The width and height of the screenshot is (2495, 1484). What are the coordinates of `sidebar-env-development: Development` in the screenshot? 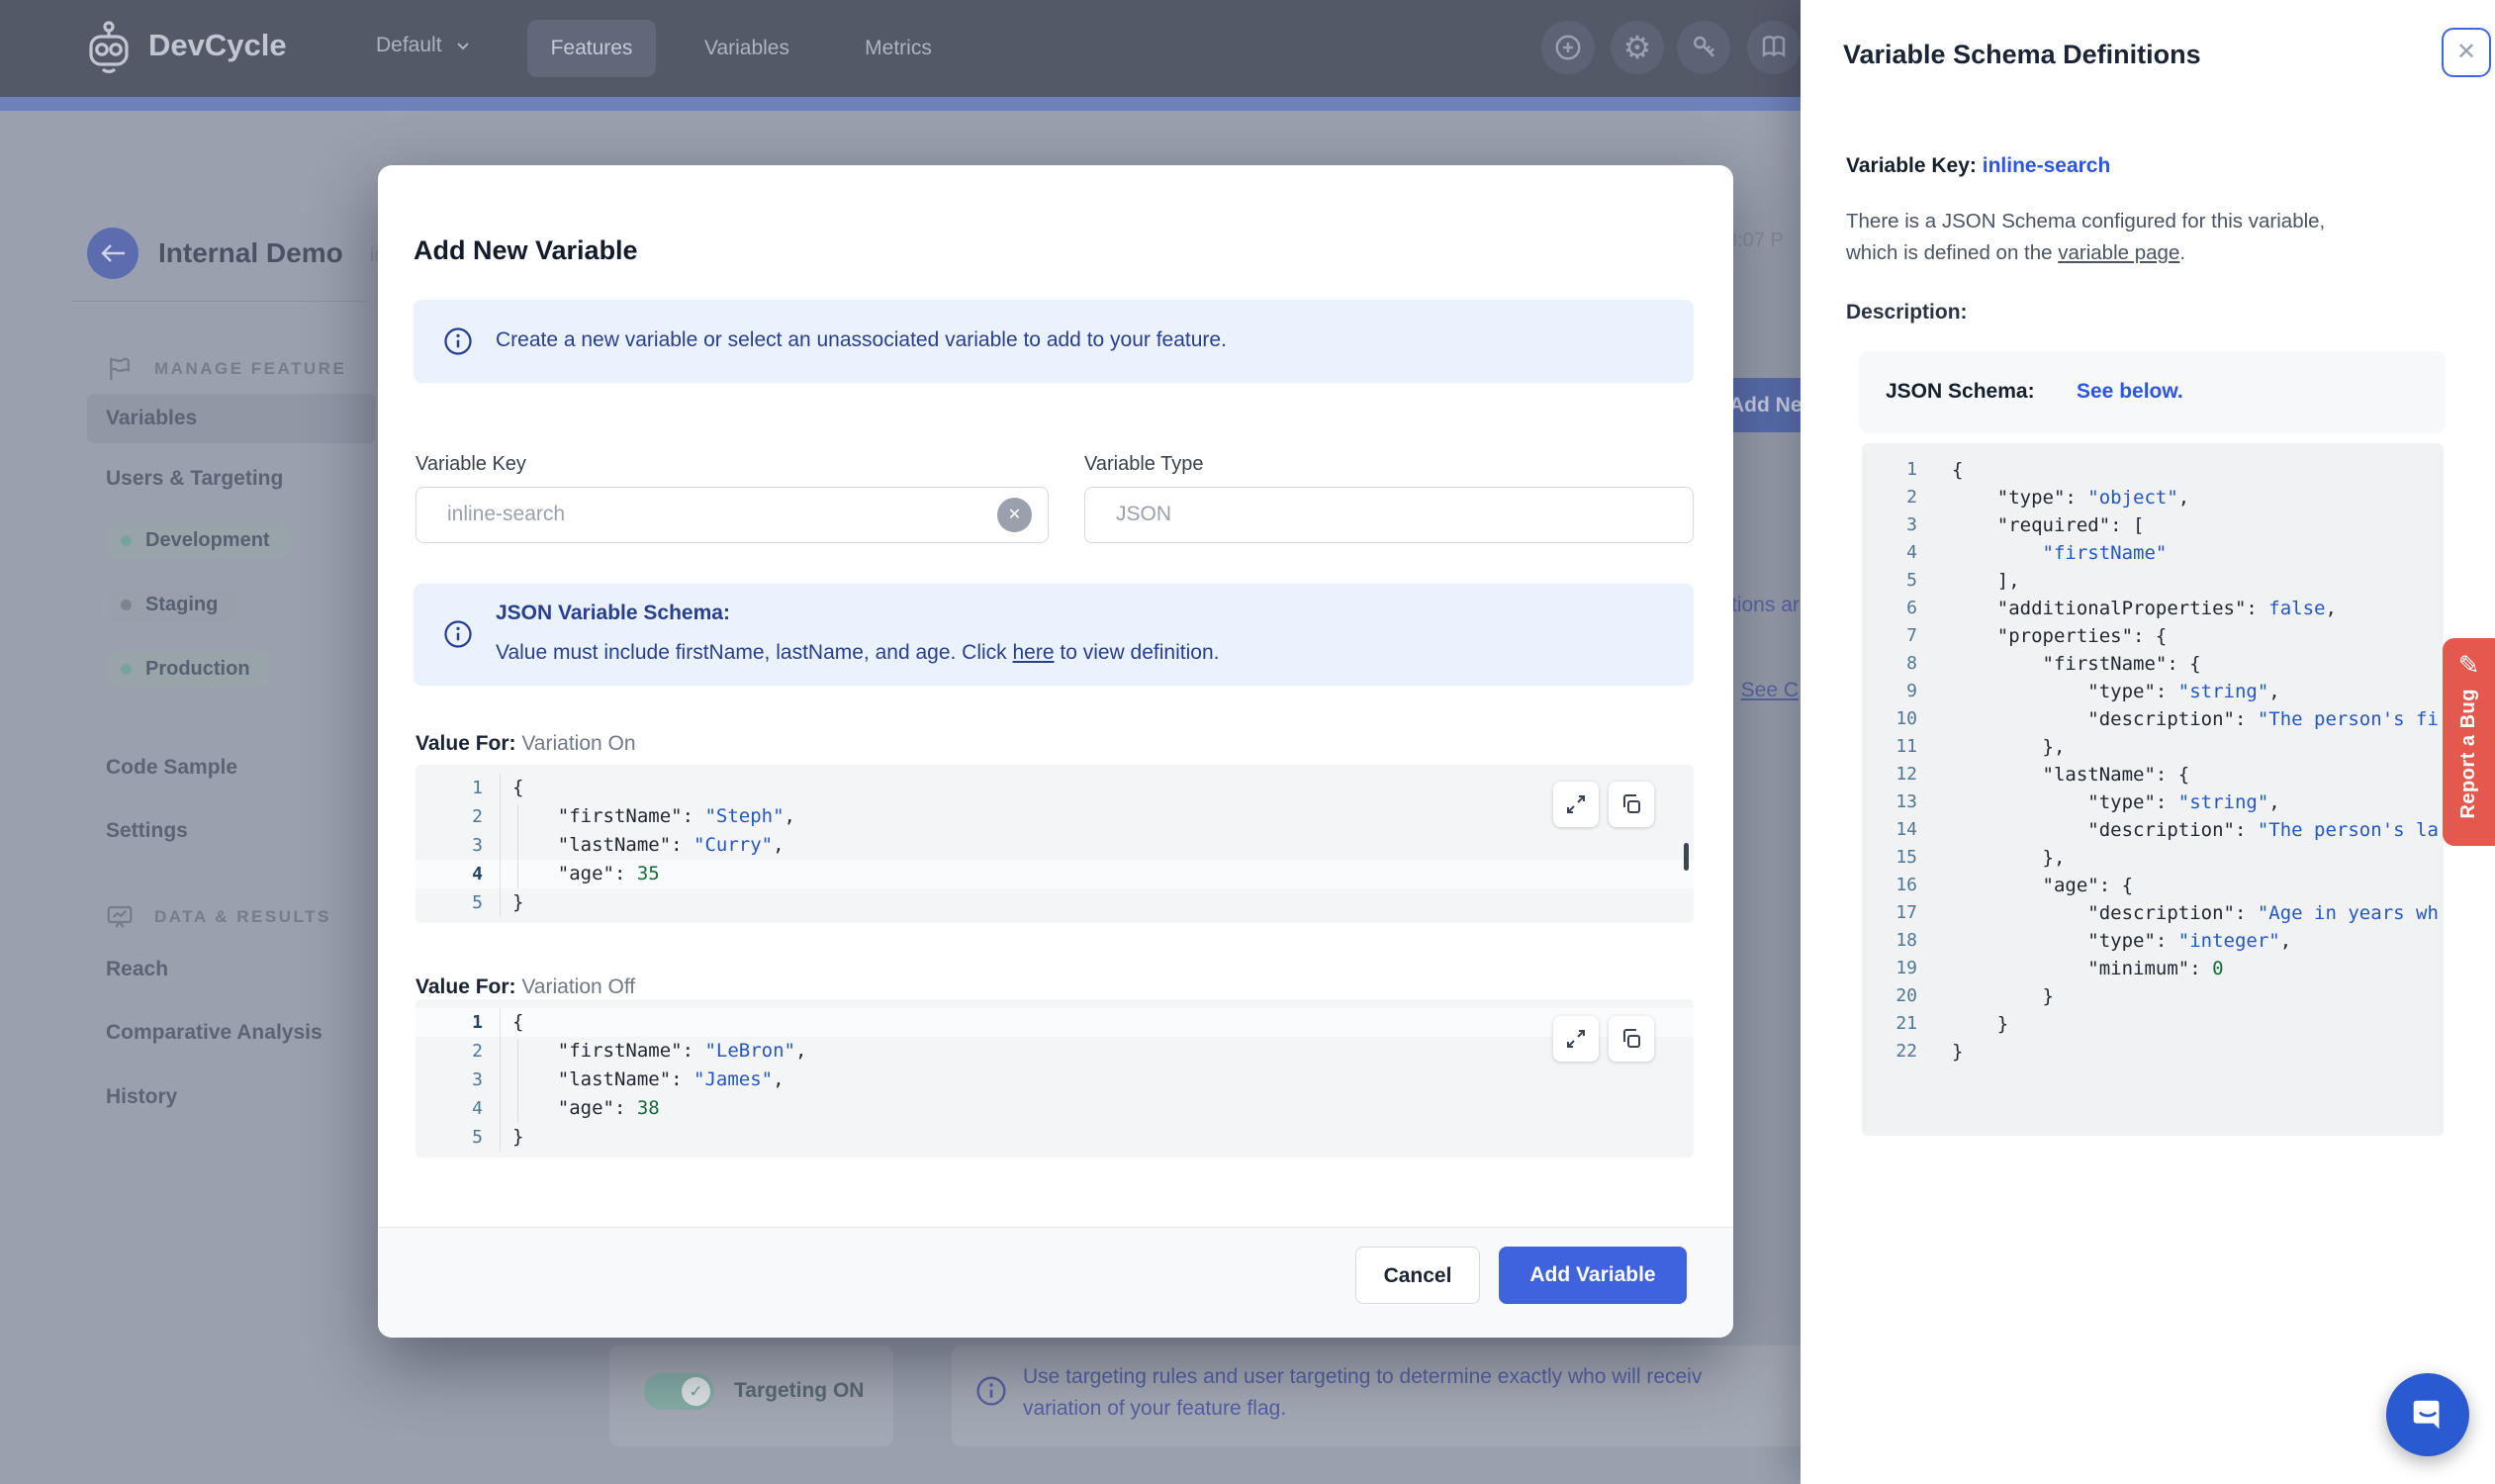 It's located at (198, 540).